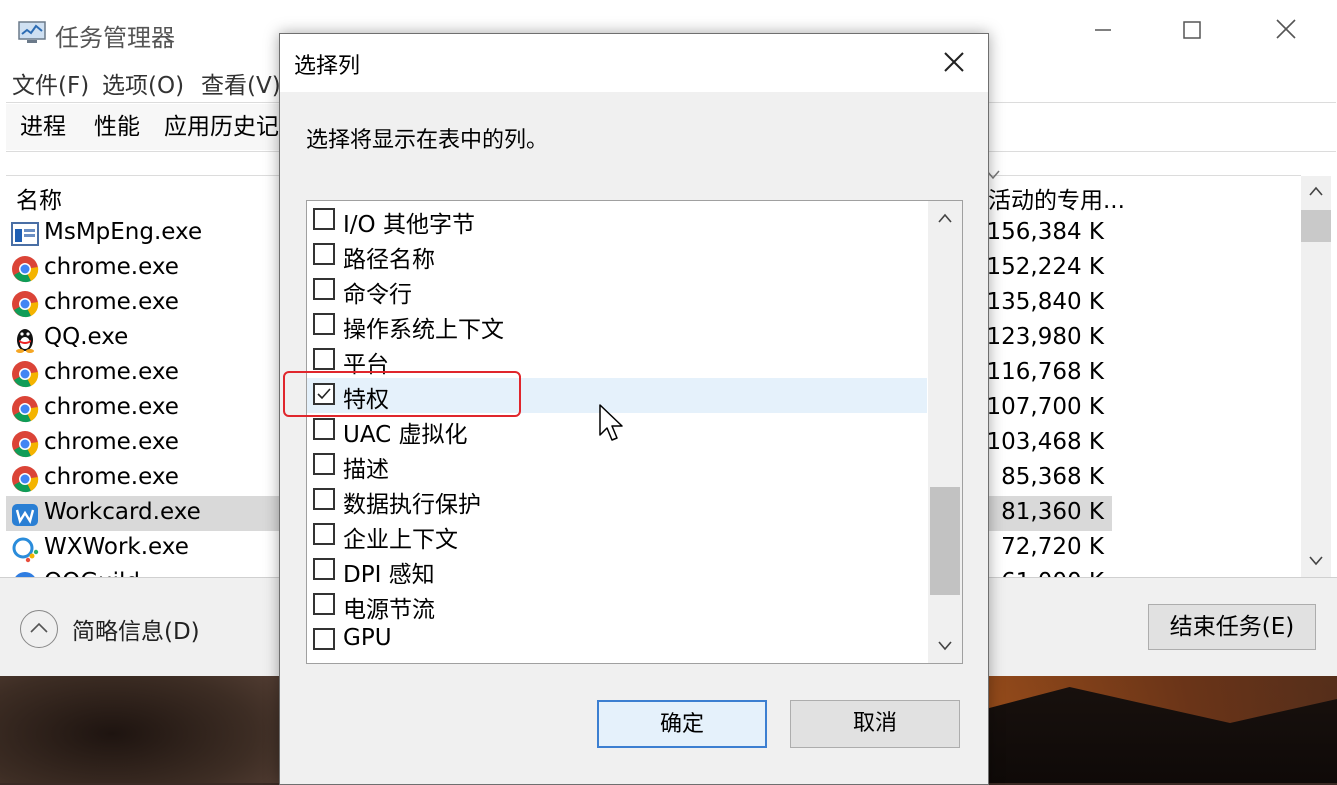 The image size is (1337, 785). What do you see at coordinates (1052, 573) in the screenshot?
I see `process-memory: 61,000 K` at bounding box center [1052, 573].